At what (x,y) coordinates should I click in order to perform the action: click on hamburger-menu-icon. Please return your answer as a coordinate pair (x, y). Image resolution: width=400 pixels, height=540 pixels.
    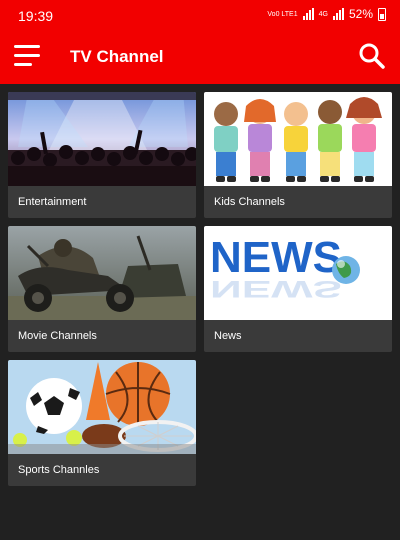
    Looking at the image, I should click on (27, 56).